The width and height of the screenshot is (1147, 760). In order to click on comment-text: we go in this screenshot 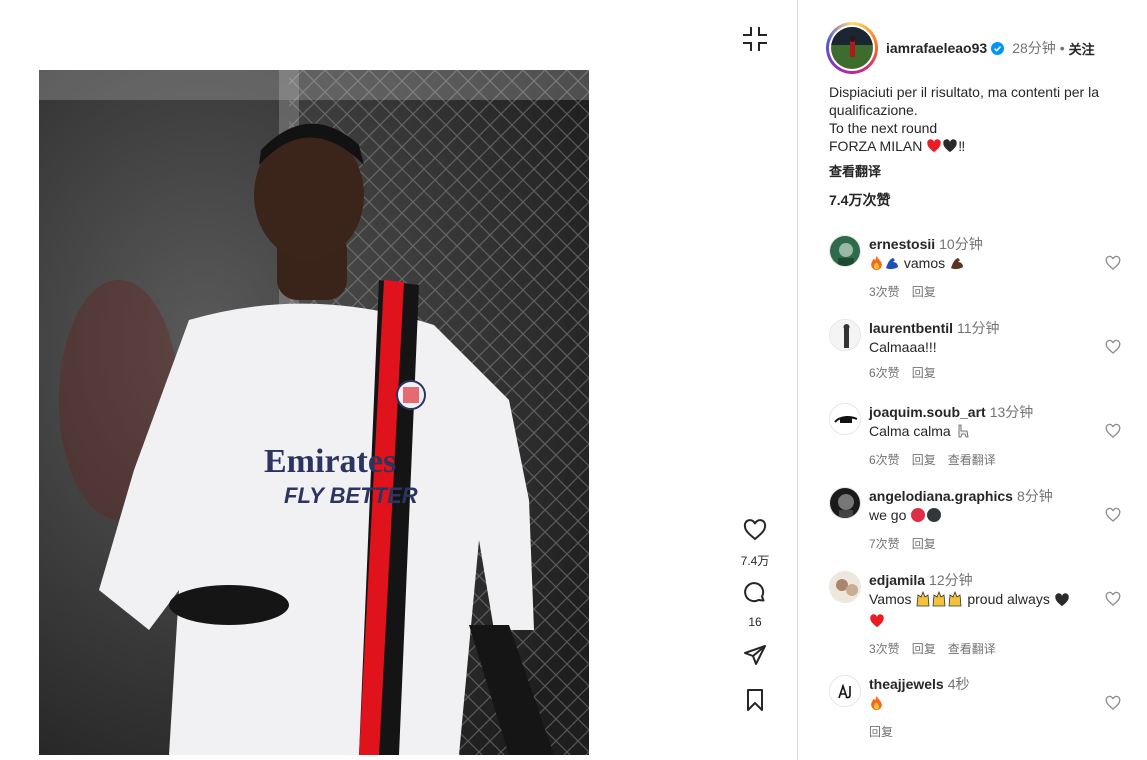, I will do `click(888, 515)`.